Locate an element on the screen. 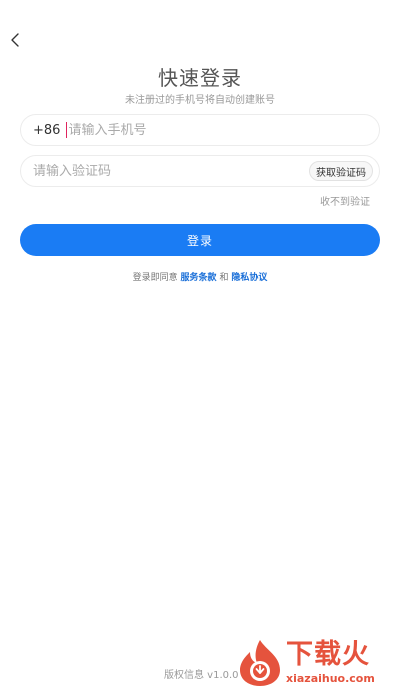 The width and height of the screenshot is (400, 690). flame-logo-icon is located at coordinates (260, 663).